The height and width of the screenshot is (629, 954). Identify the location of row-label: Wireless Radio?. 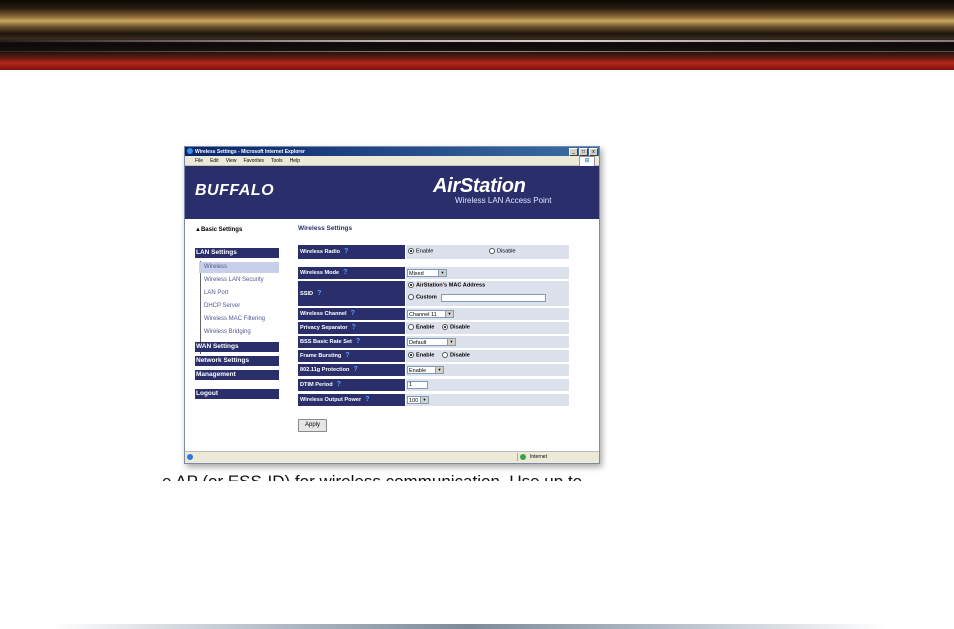
(351, 252).